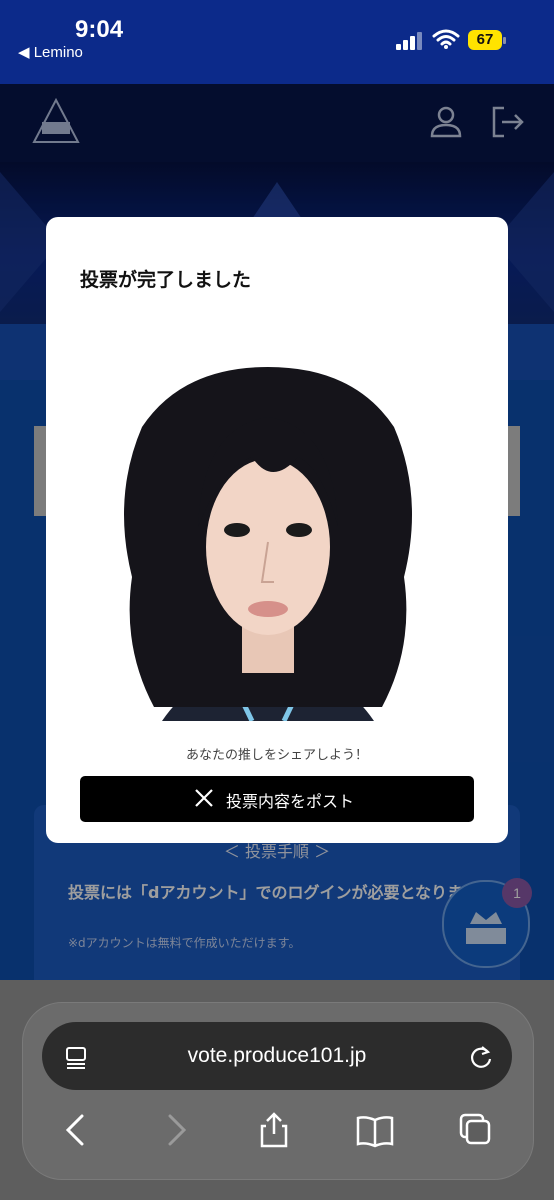 The image size is (554, 1200). I want to click on share-caption: あなたの推しをシェアしよう！, so click(276, 755).